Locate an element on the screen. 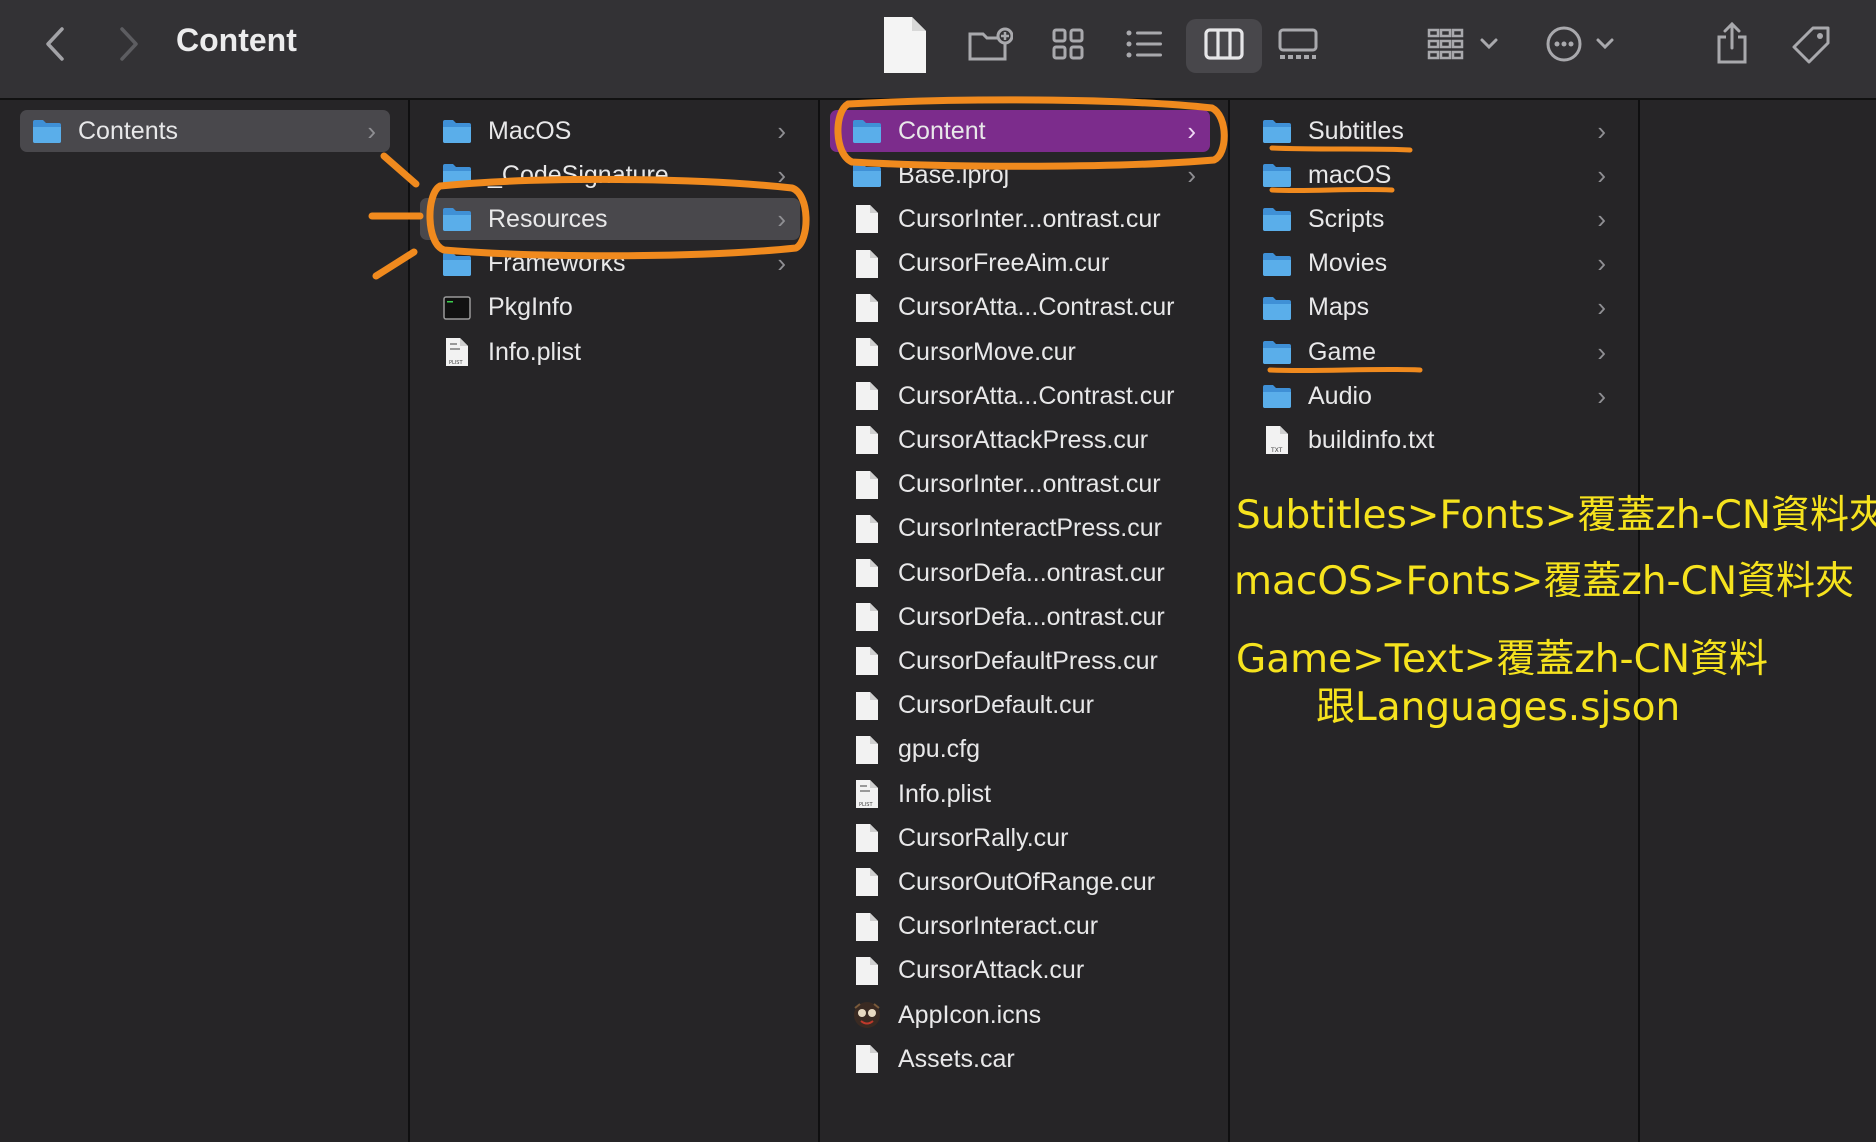 The image size is (1876, 1142). list-item: CursorRally.cur is located at coordinates (1020, 838).